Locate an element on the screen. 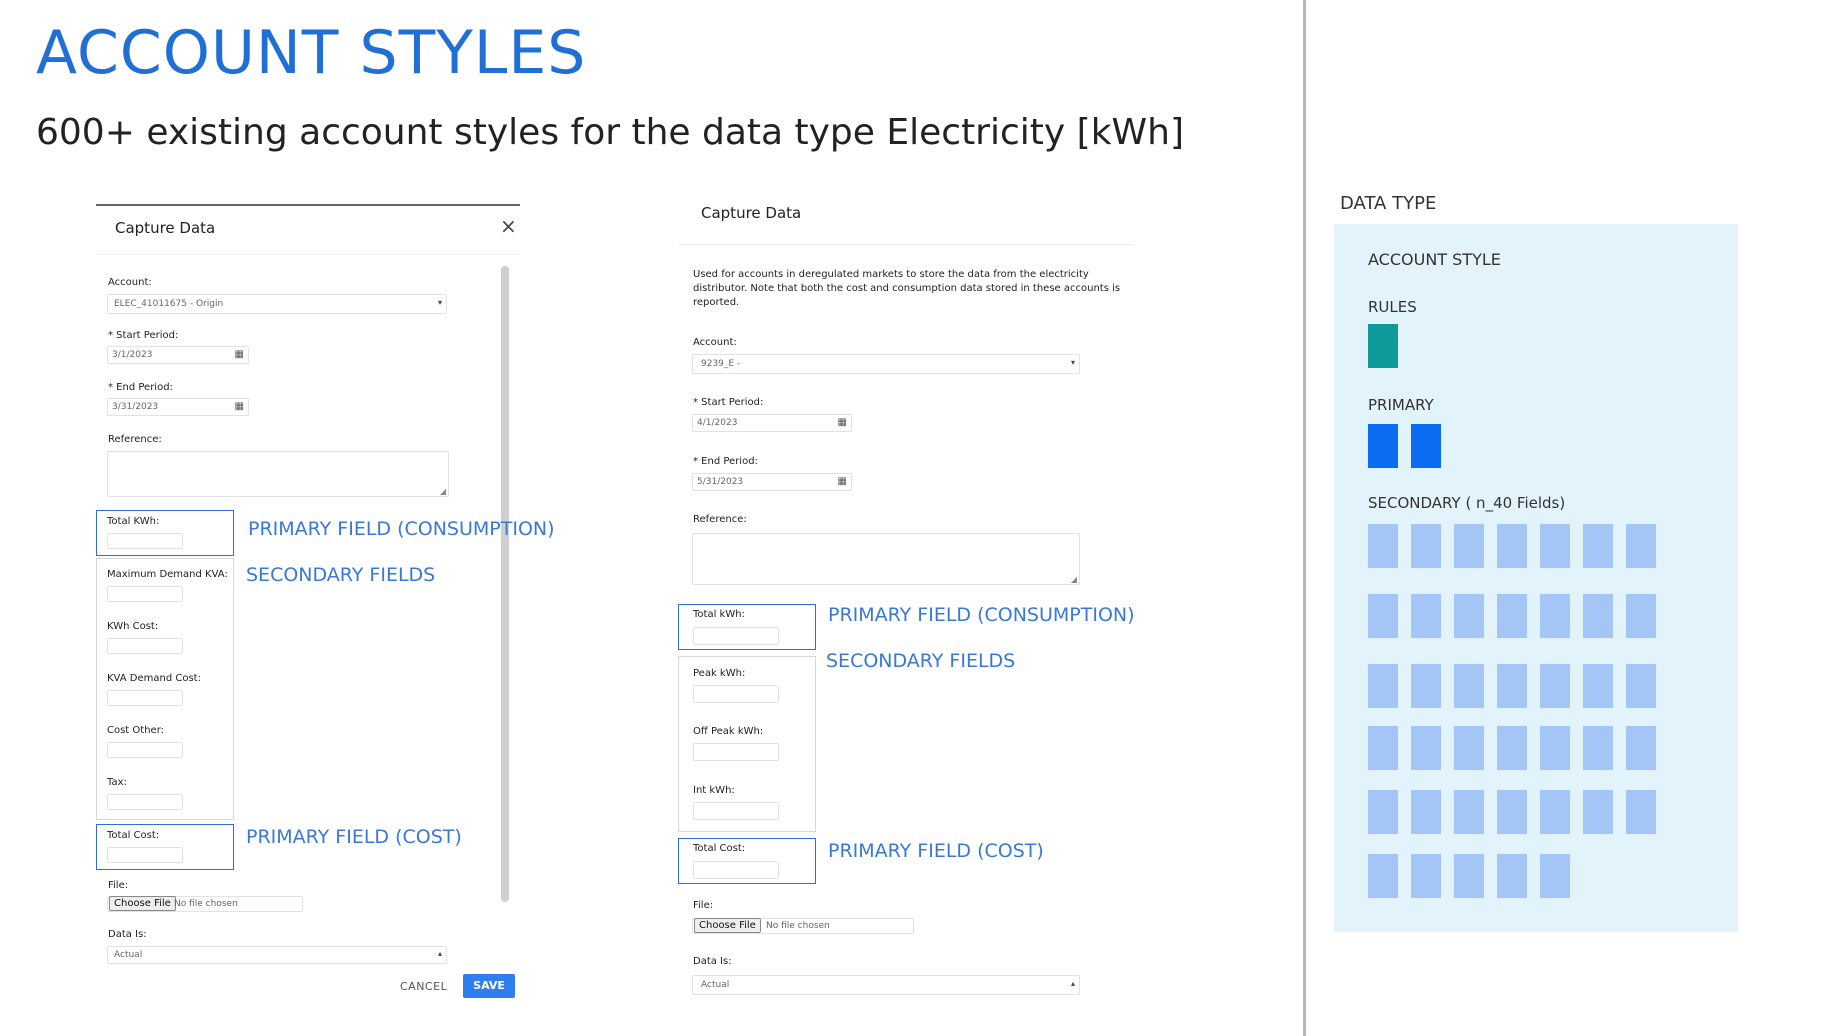 This screenshot has height=1036, width=1836. data-type-heading: DATA TYPE is located at coordinates (1388, 203).